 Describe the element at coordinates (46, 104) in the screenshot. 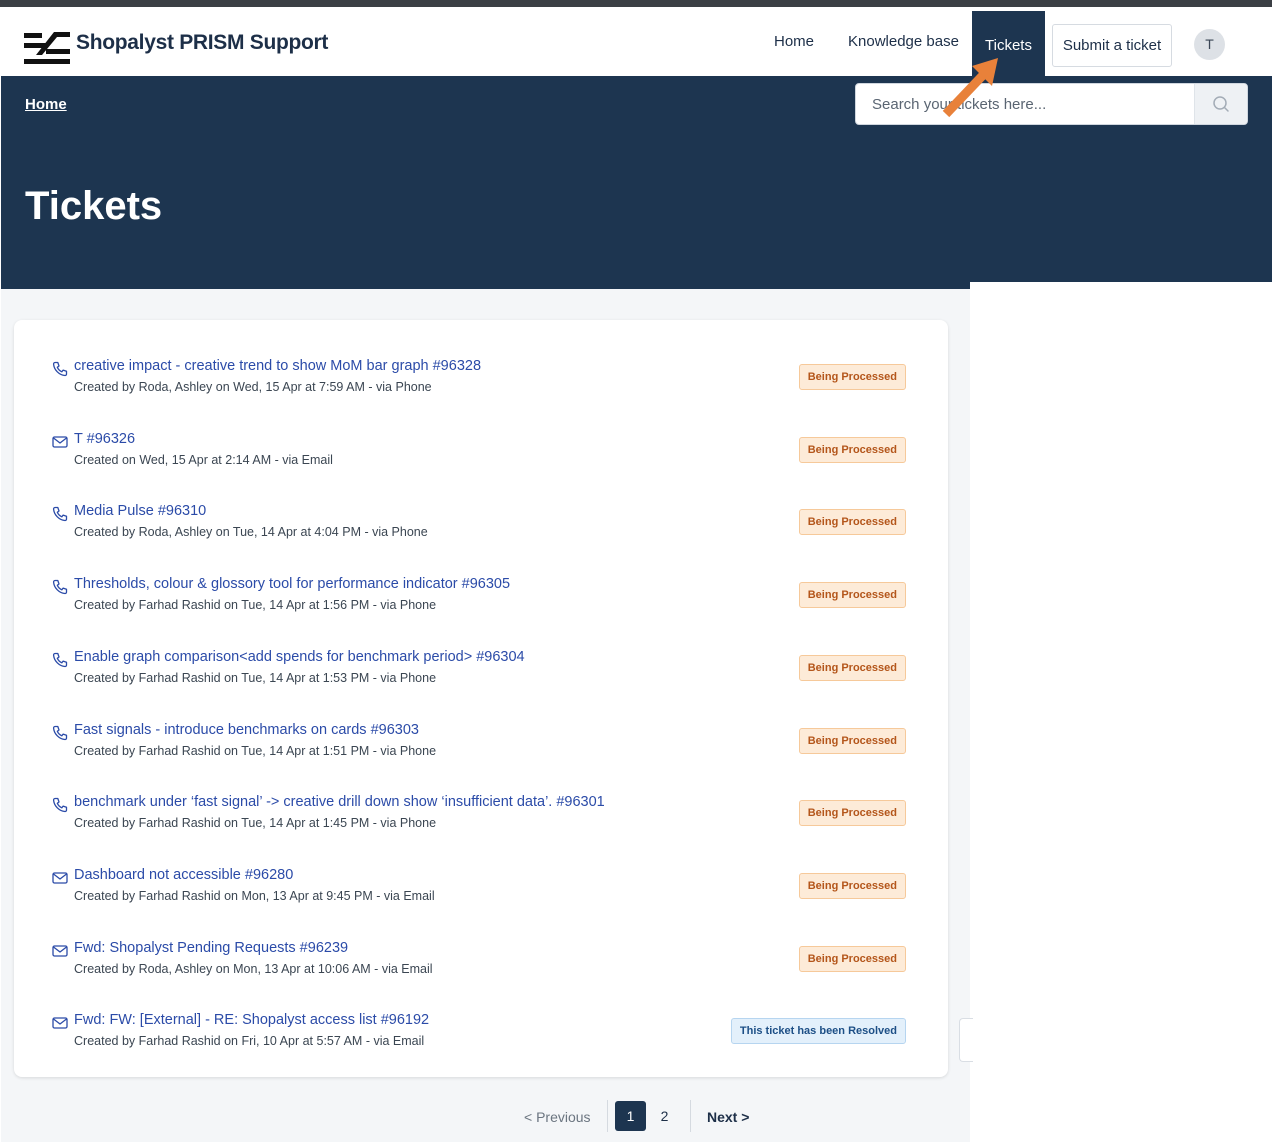

I see `breadcrumb-home: Home` at that location.